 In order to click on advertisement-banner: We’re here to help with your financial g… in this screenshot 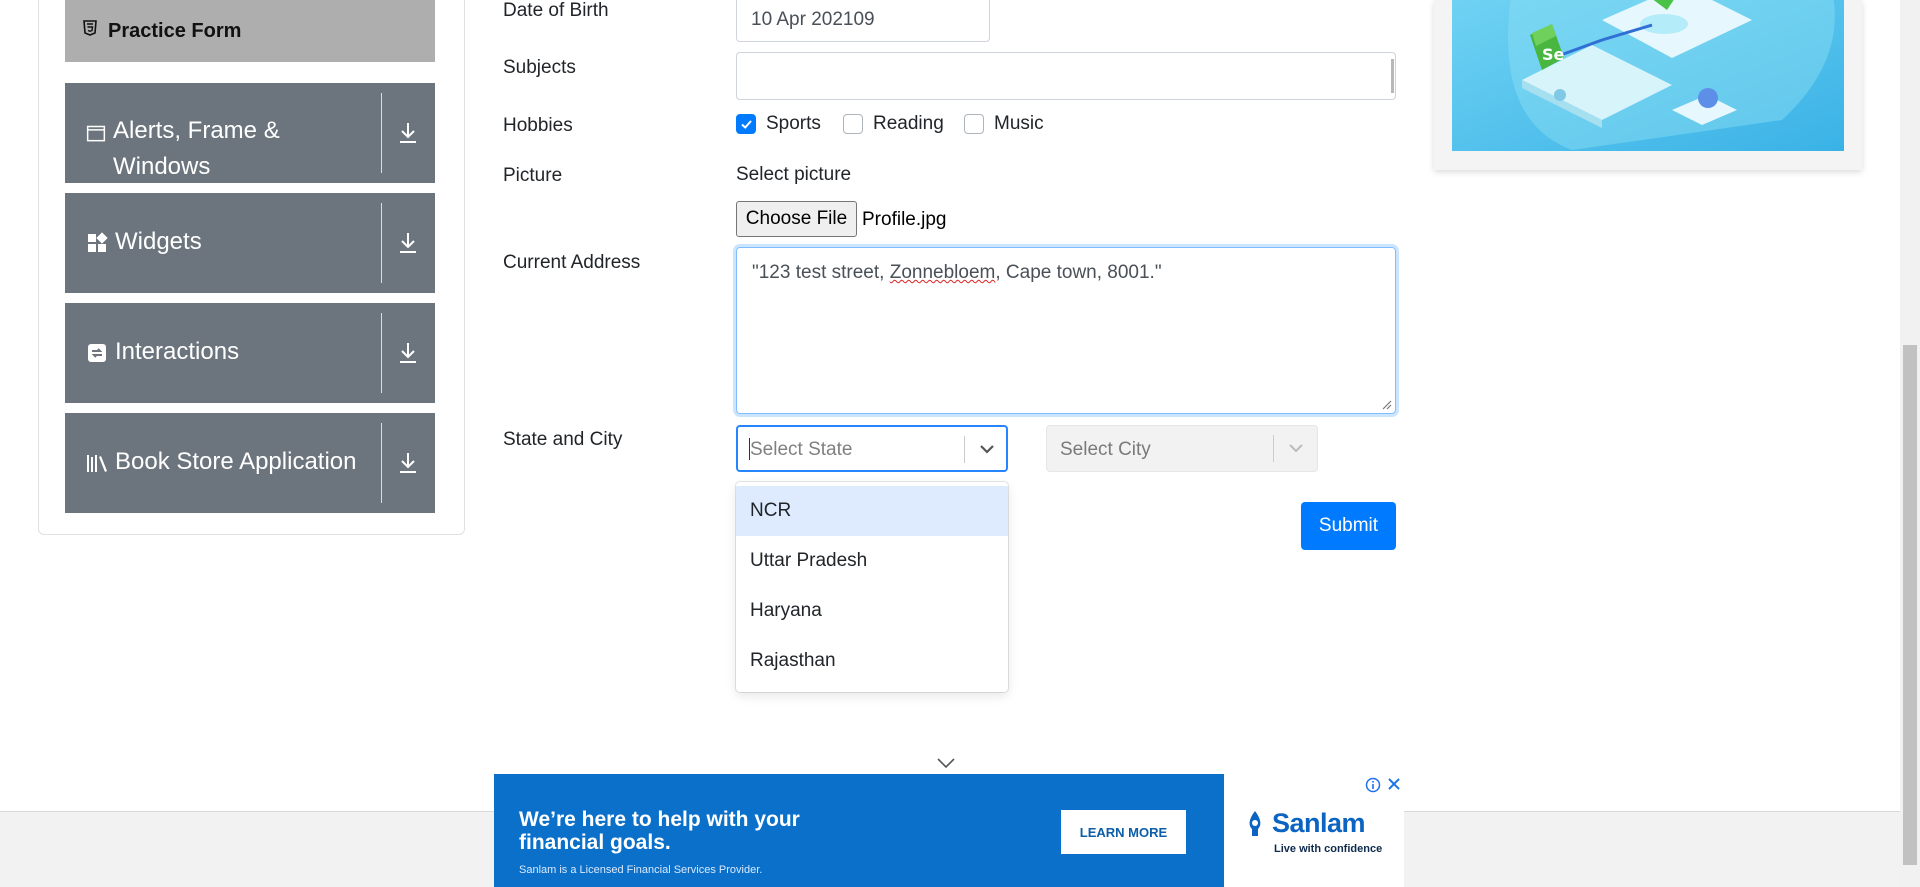, I will do `click(949, 830)`.